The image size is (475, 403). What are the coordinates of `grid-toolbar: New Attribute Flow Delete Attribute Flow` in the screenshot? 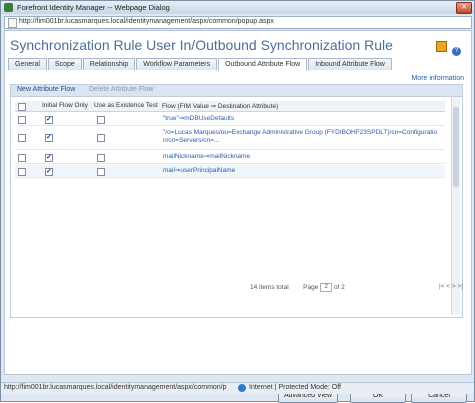 It's located at (236, 91).